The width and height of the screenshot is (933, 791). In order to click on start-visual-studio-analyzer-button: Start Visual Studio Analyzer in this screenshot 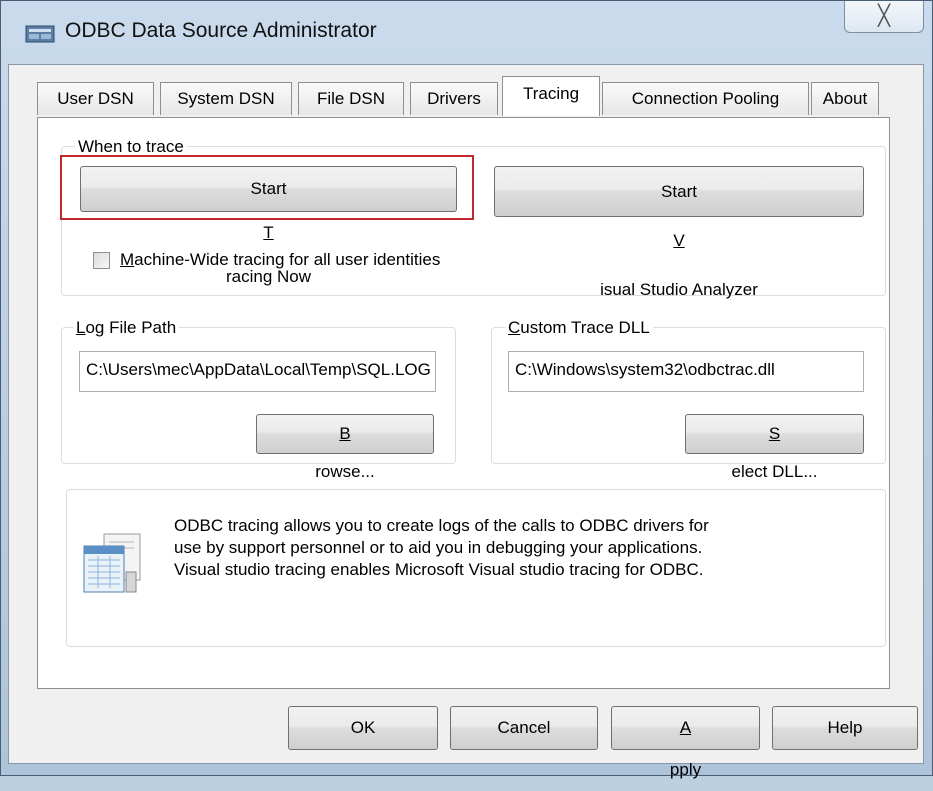, I will do `click(679, 232)`.